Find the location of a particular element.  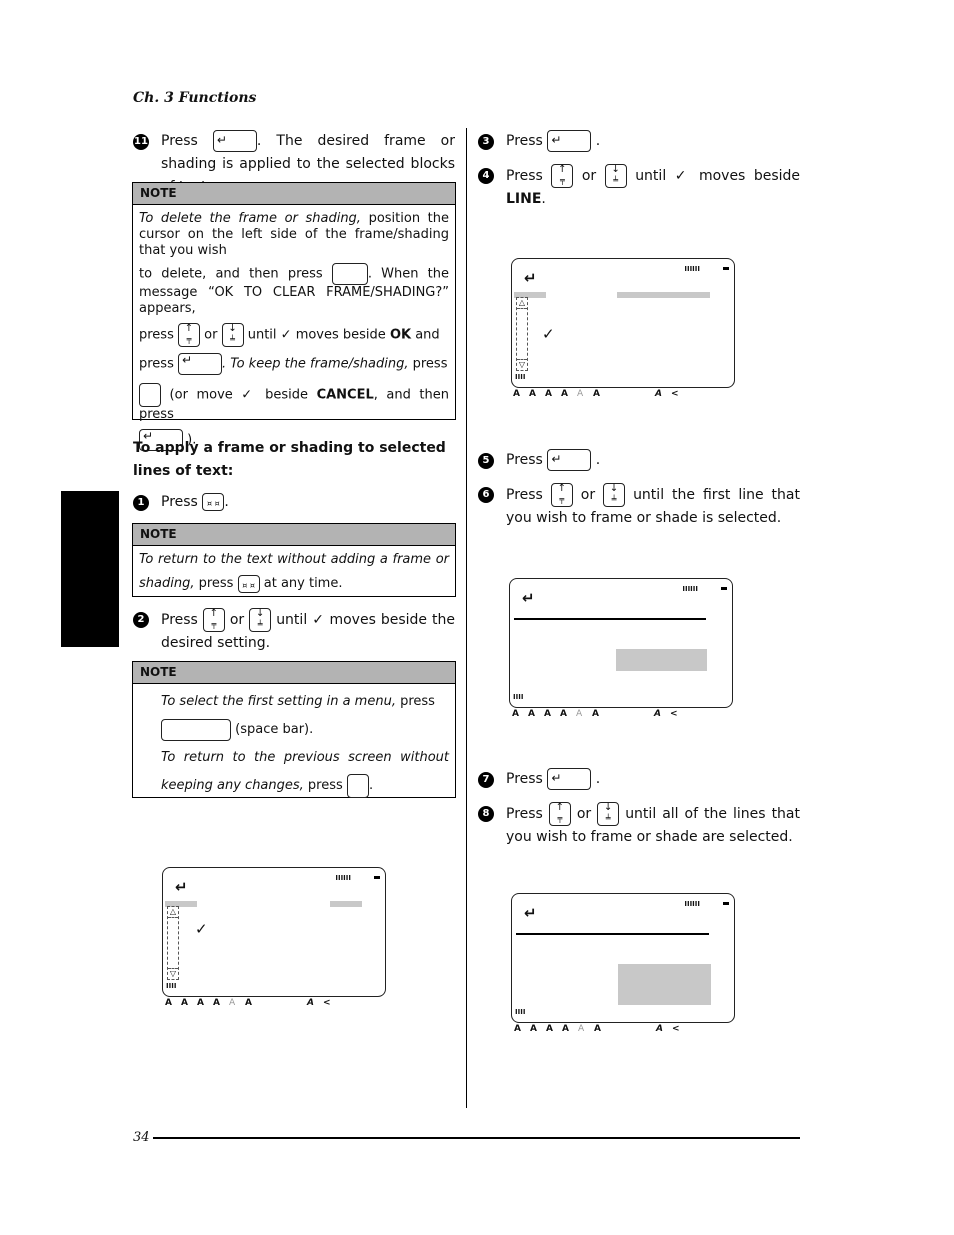

scroll-up-icon: △ is located at coordinates (173, 912).